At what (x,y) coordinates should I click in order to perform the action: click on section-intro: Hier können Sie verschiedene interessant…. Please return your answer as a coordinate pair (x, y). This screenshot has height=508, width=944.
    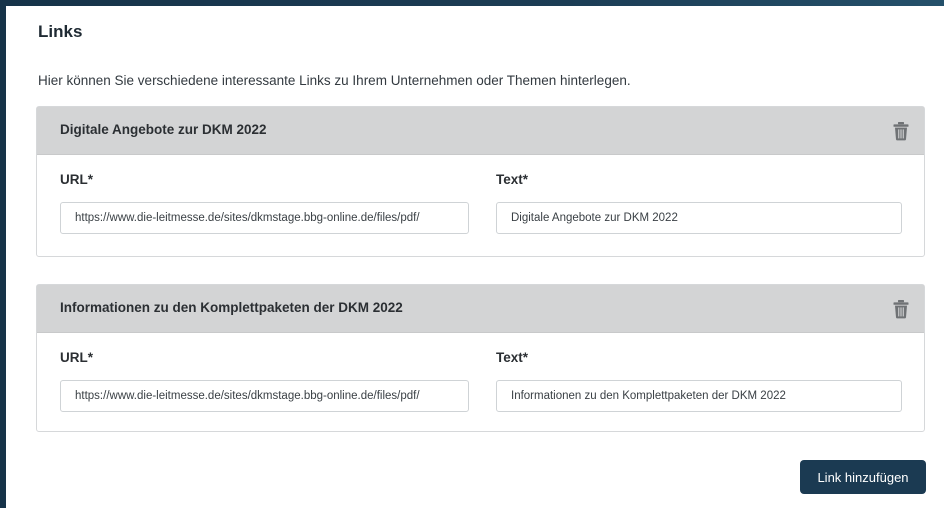
    Looking at the image, I should click on (334, 80).